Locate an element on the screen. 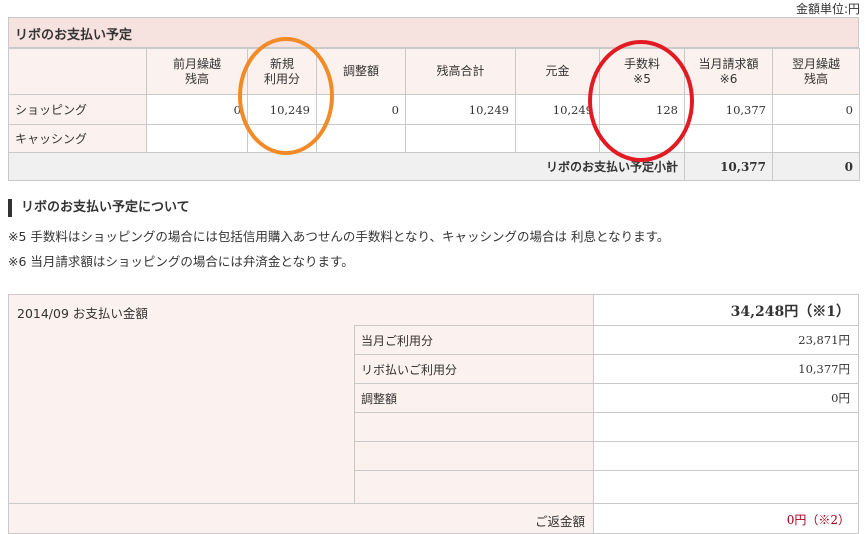 The width and height of the screenshot is (866, 534). notes-title: リボのお支払い予定について is located at coordinates (99, 208).